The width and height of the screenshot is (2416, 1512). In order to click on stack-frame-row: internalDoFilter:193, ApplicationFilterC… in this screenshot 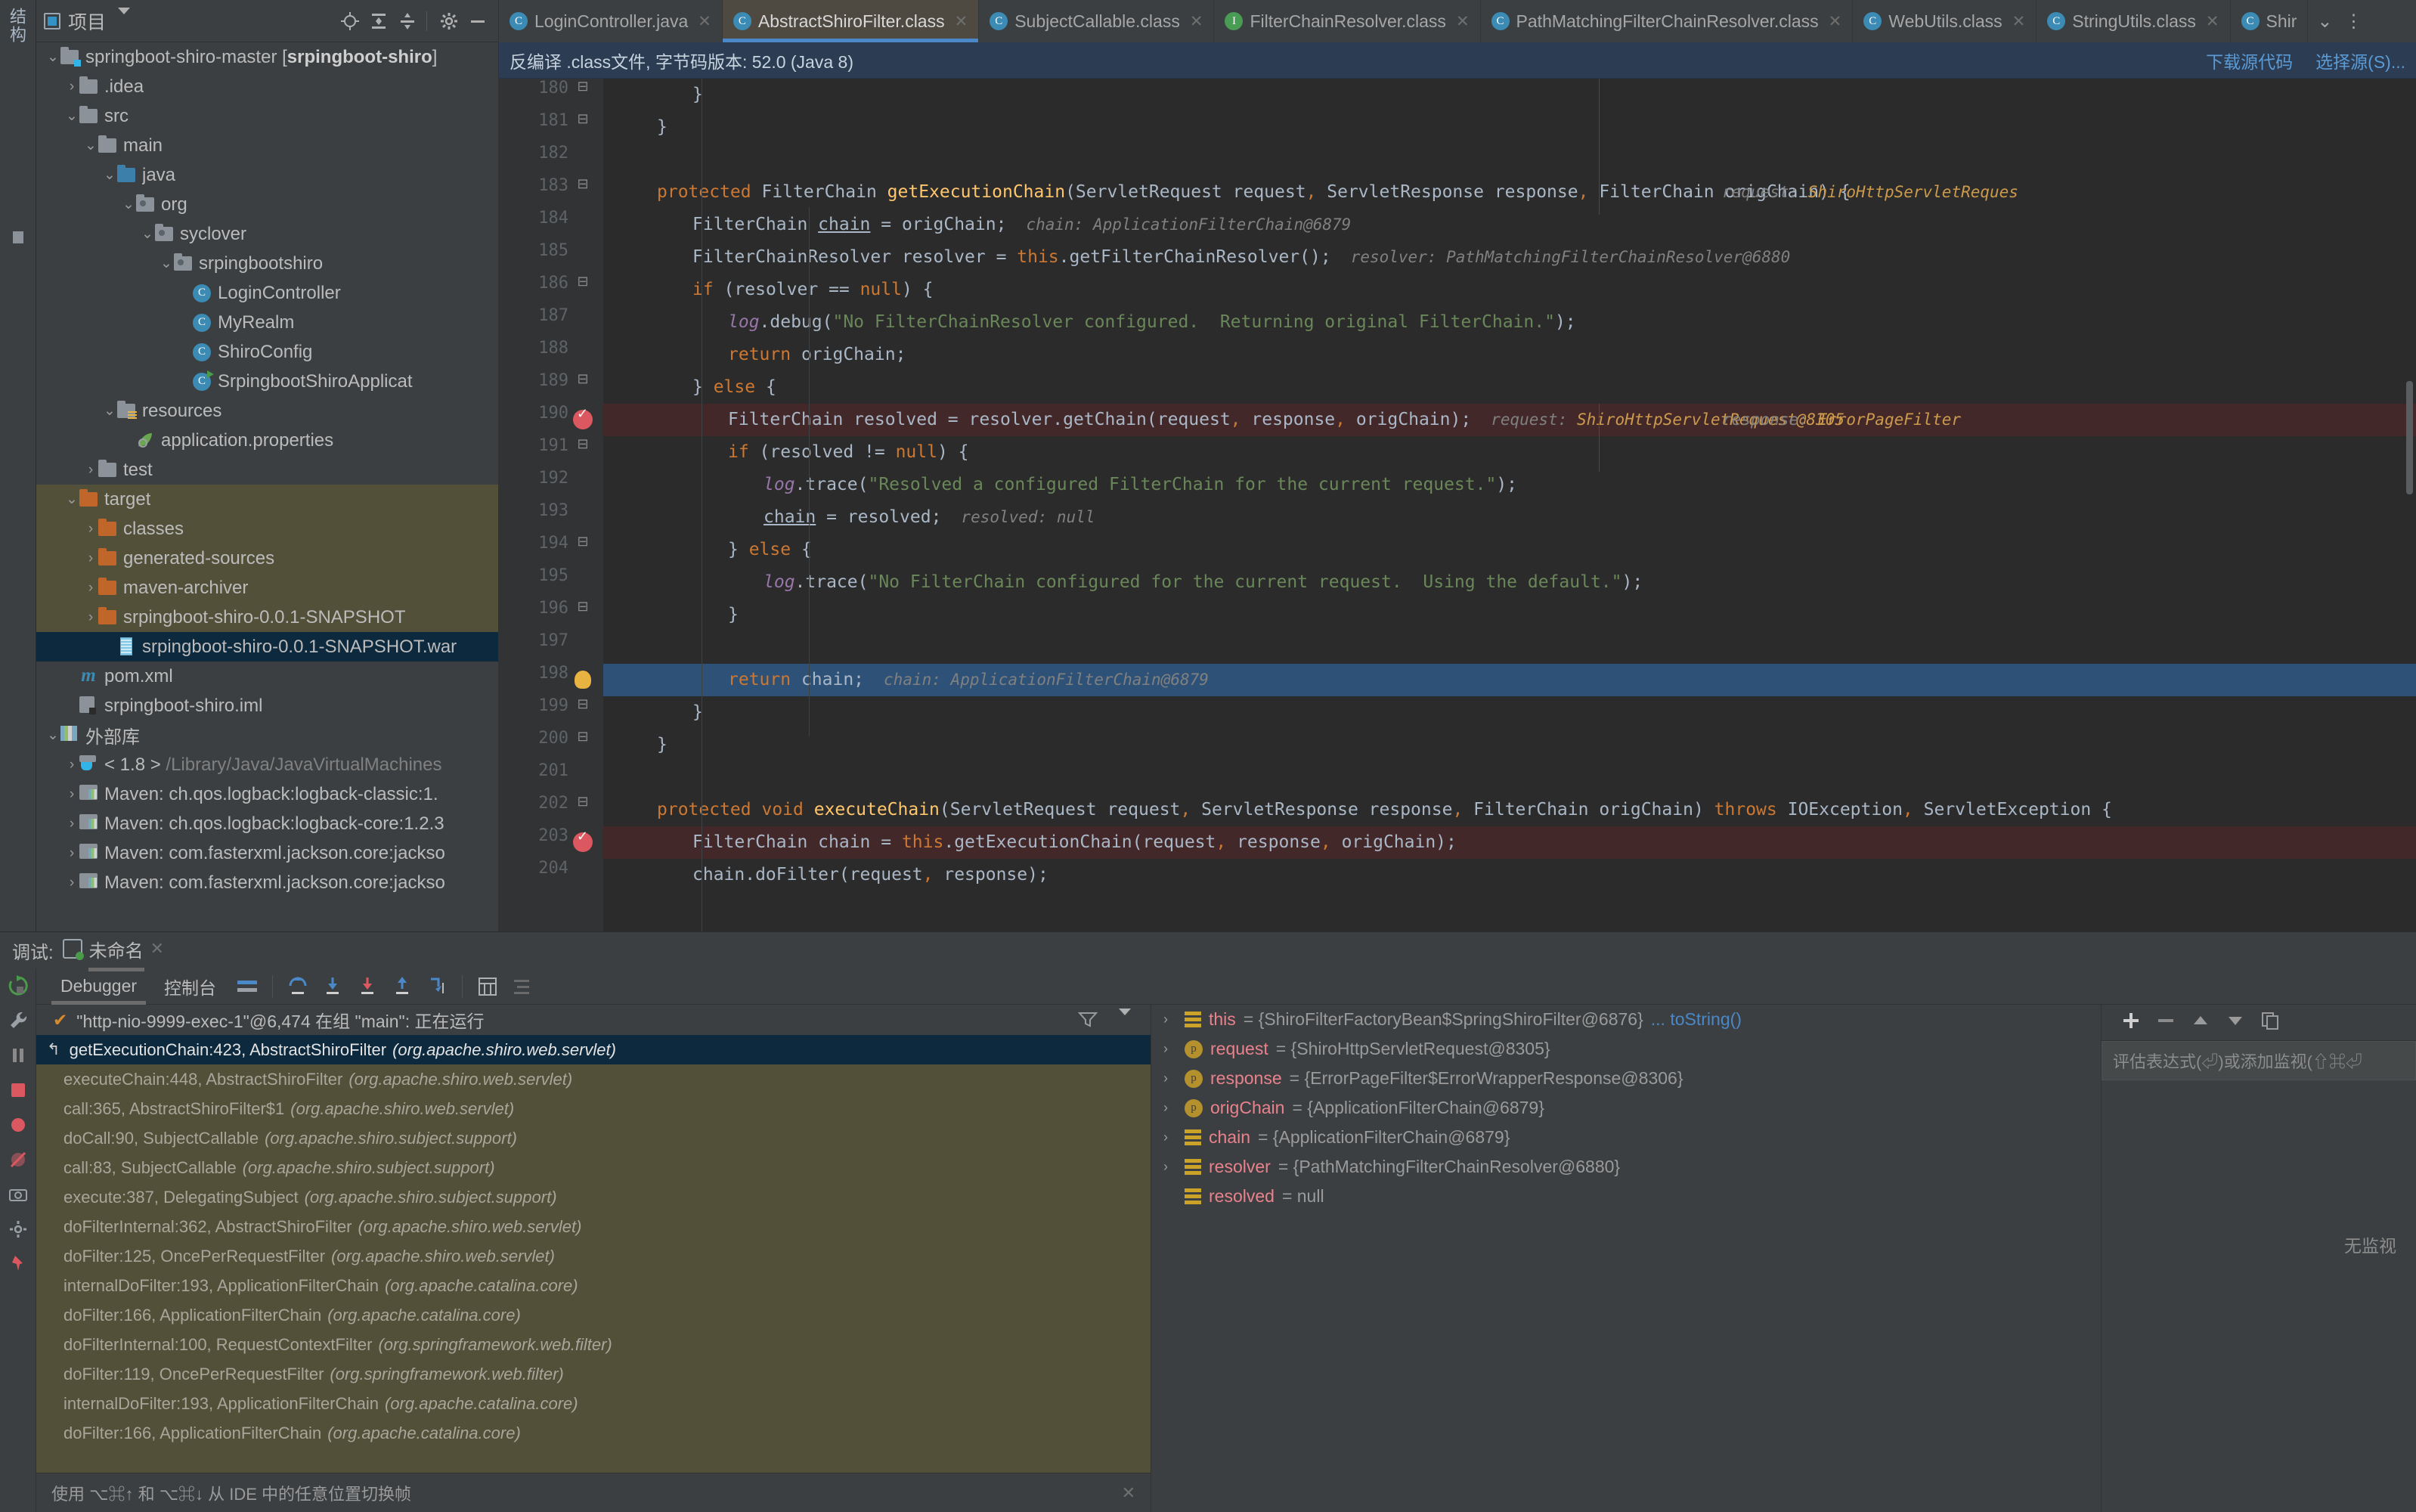, I will do `click(593, 1285)`.